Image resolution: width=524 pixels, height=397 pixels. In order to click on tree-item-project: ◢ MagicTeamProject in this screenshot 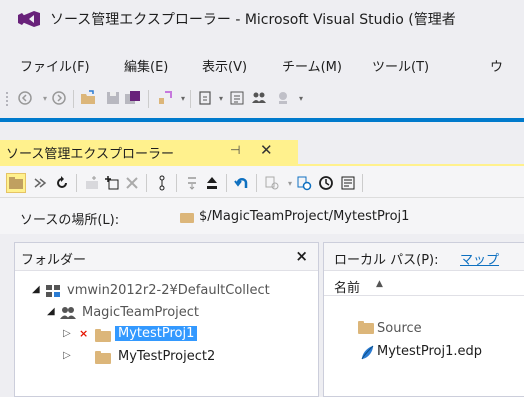, I will do `click(166, 313)`.